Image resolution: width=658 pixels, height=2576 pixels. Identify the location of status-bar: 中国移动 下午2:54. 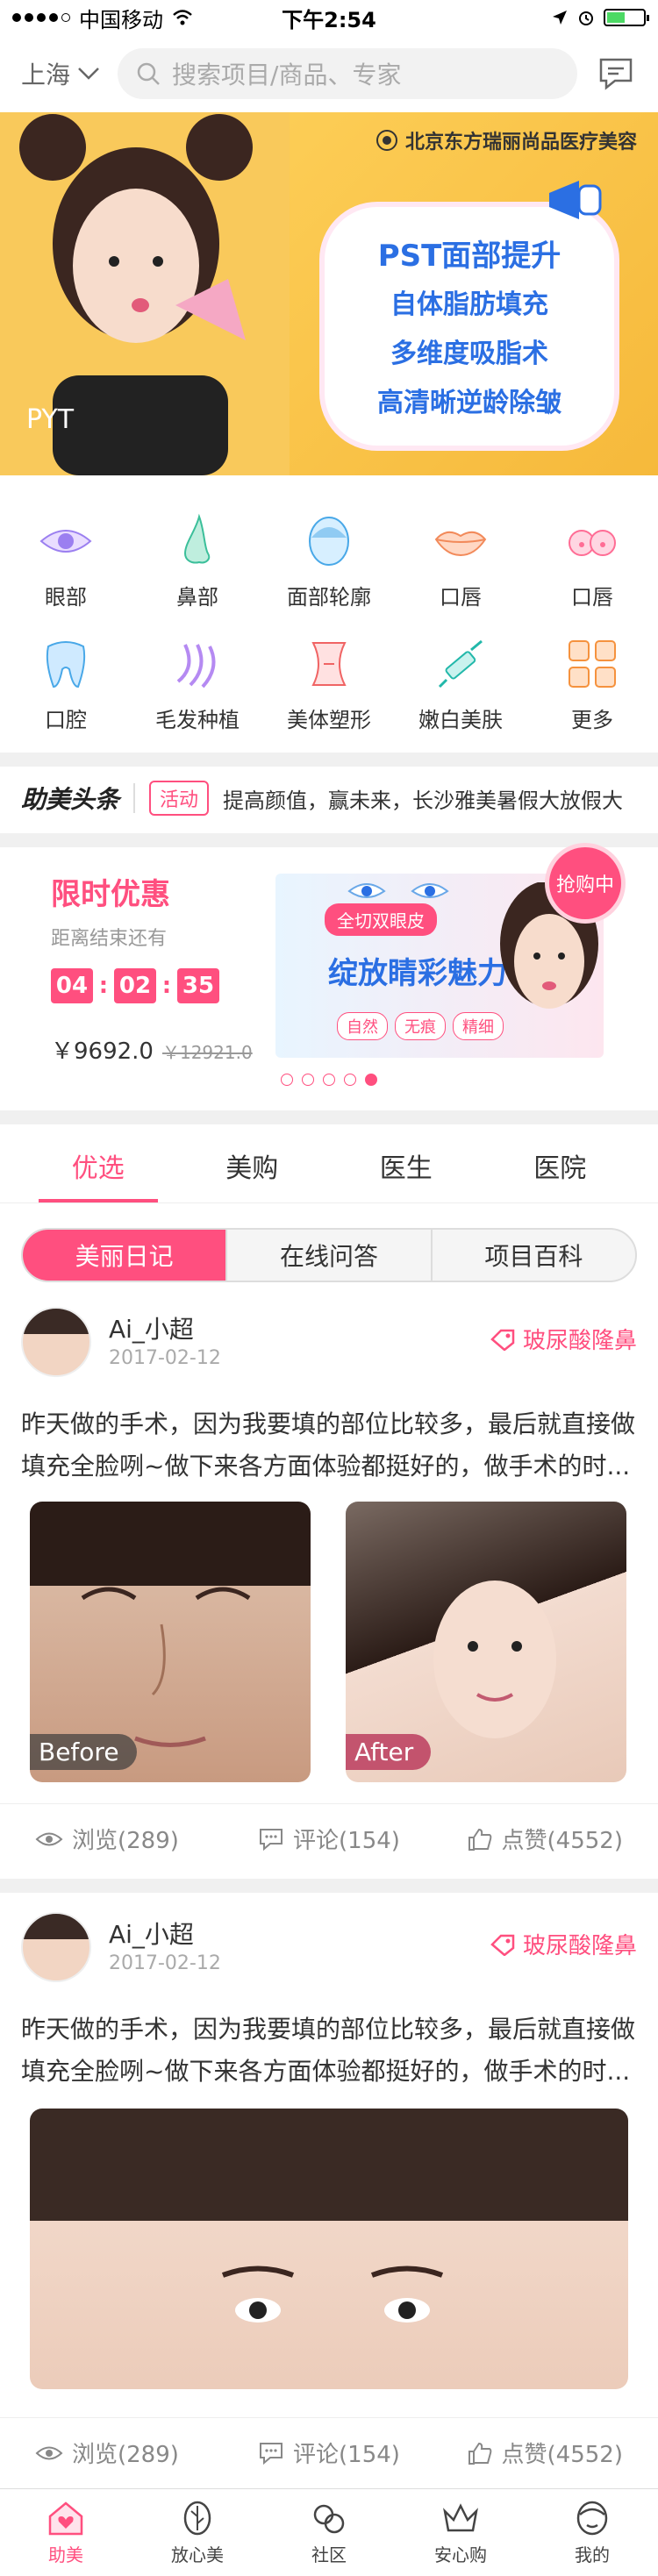
(329, 18).